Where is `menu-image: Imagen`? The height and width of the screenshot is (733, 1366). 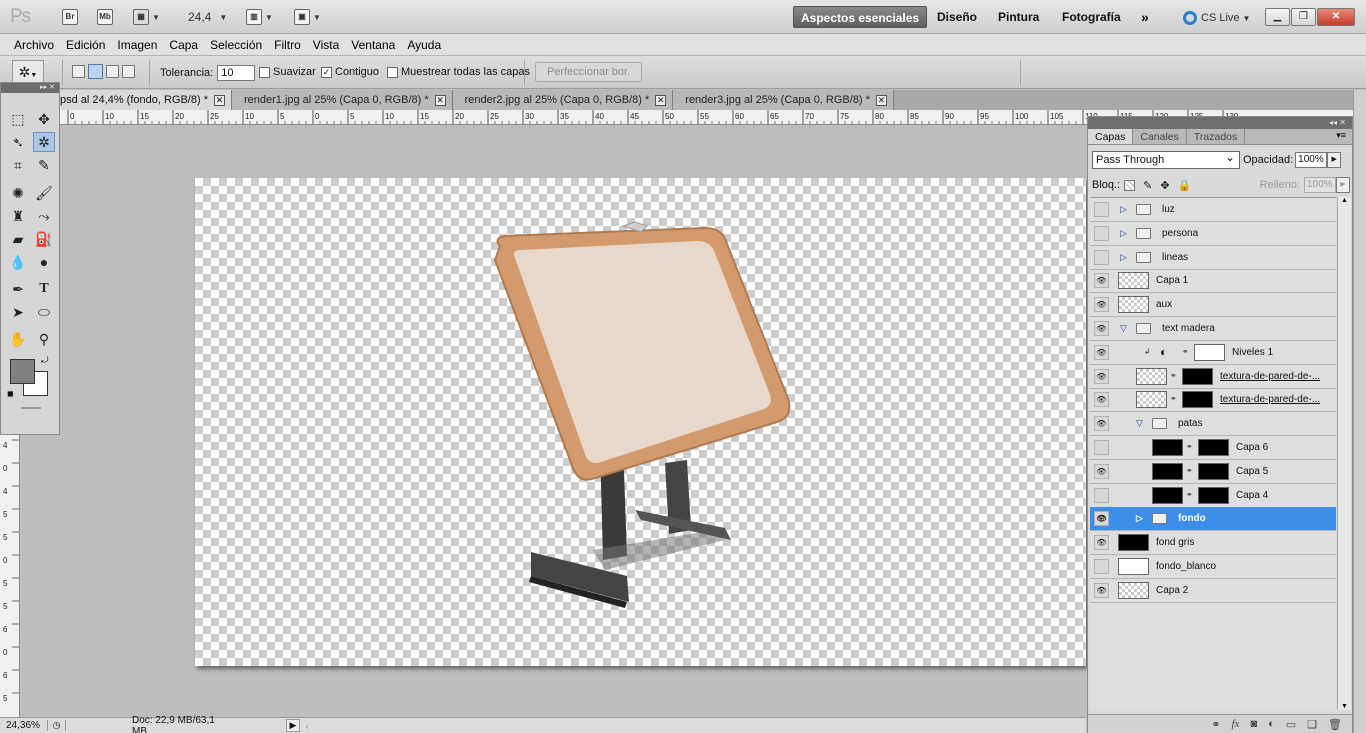 menu-image: Imagen is located at coordinates (137, 44).